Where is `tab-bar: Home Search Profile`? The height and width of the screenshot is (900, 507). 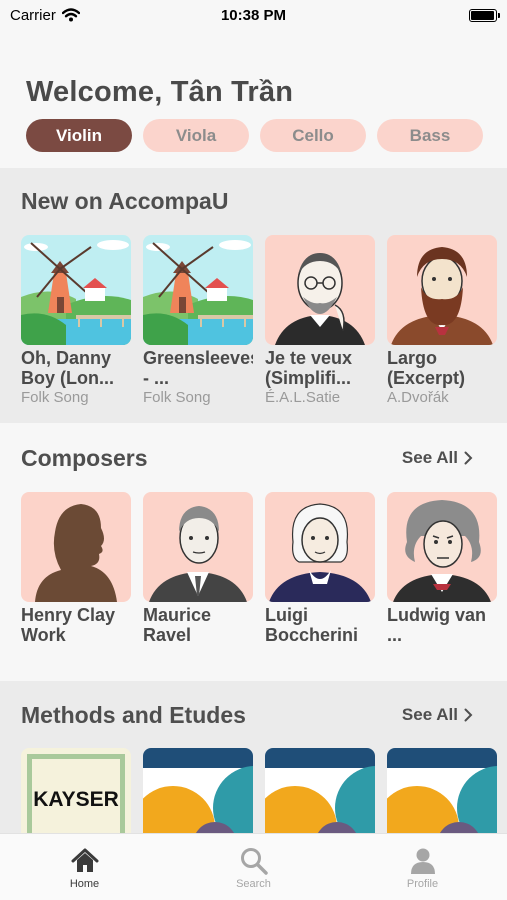
tab-bar: Home Search Profile is located at coordinates (253, 866).